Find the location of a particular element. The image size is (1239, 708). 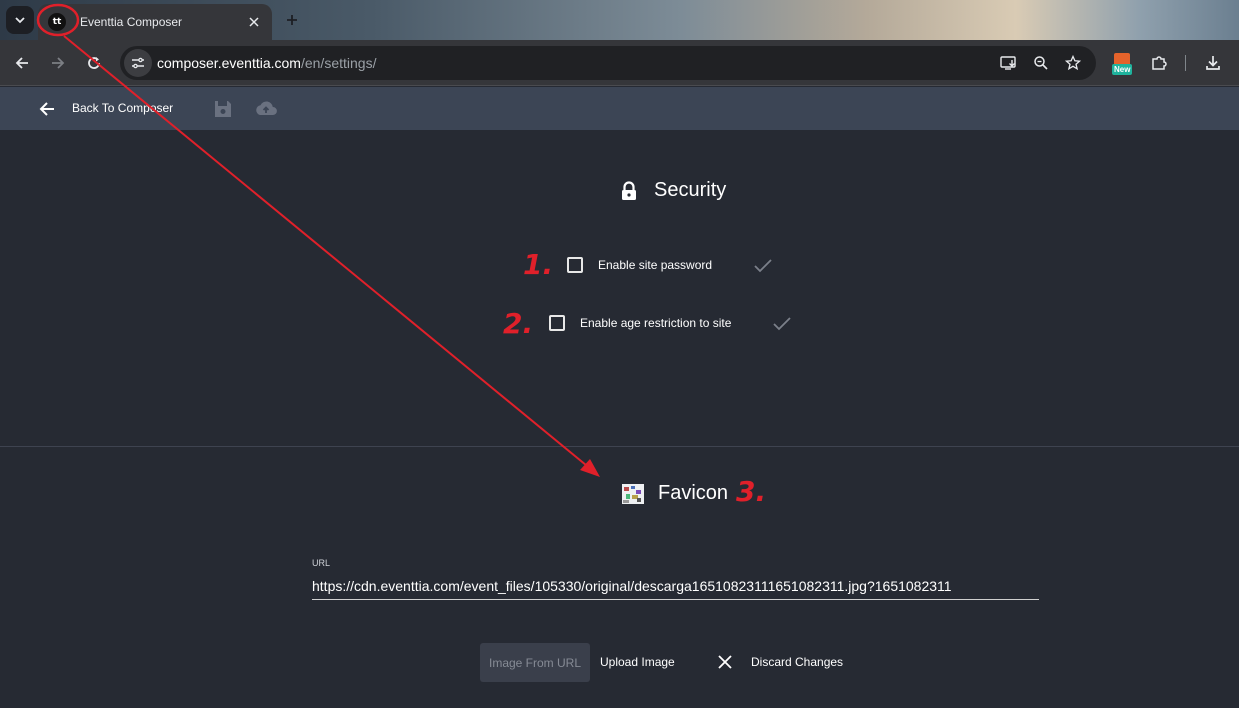

browser-toolbar: composer.eventtia.com/en/settings/ New is located at coordinates (619, 63).